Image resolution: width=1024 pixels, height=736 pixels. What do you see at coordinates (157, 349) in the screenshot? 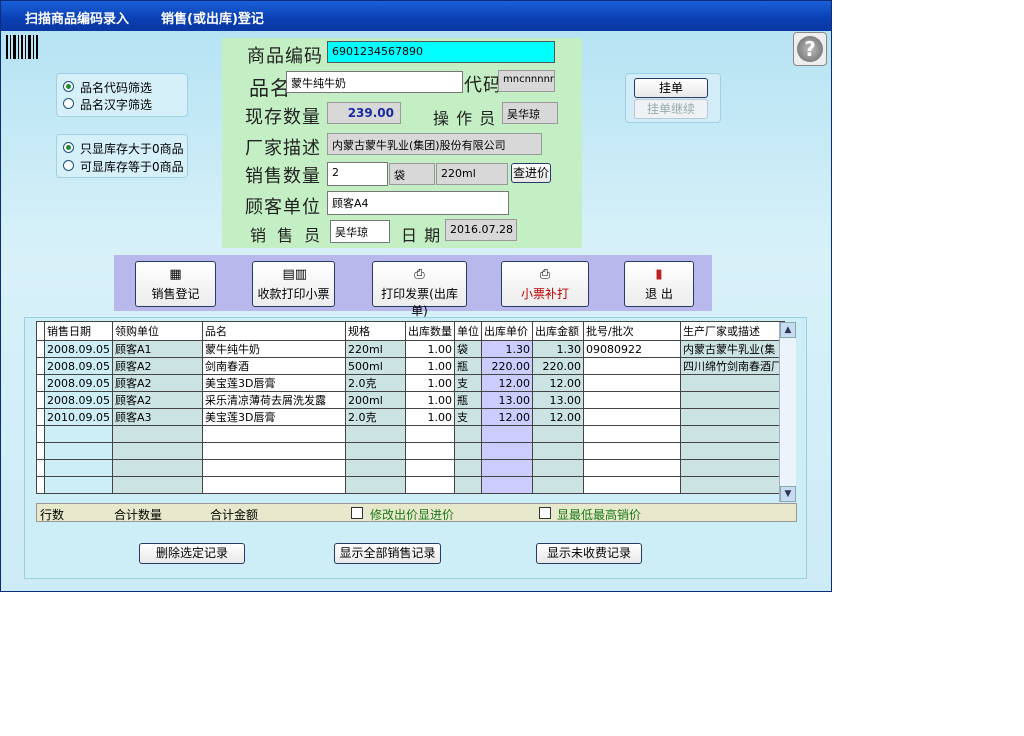
I see `table-cell: 顾客A1` at bounding box center [157, 349].